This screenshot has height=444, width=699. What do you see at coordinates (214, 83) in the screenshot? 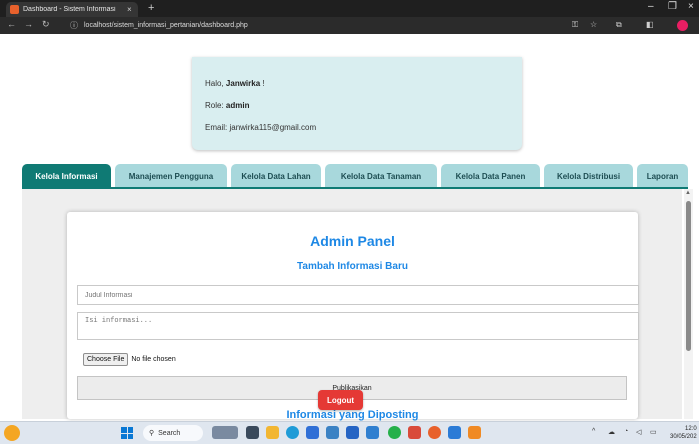
I see `greeting-text: Halo,` at bounding box center [214, 83].